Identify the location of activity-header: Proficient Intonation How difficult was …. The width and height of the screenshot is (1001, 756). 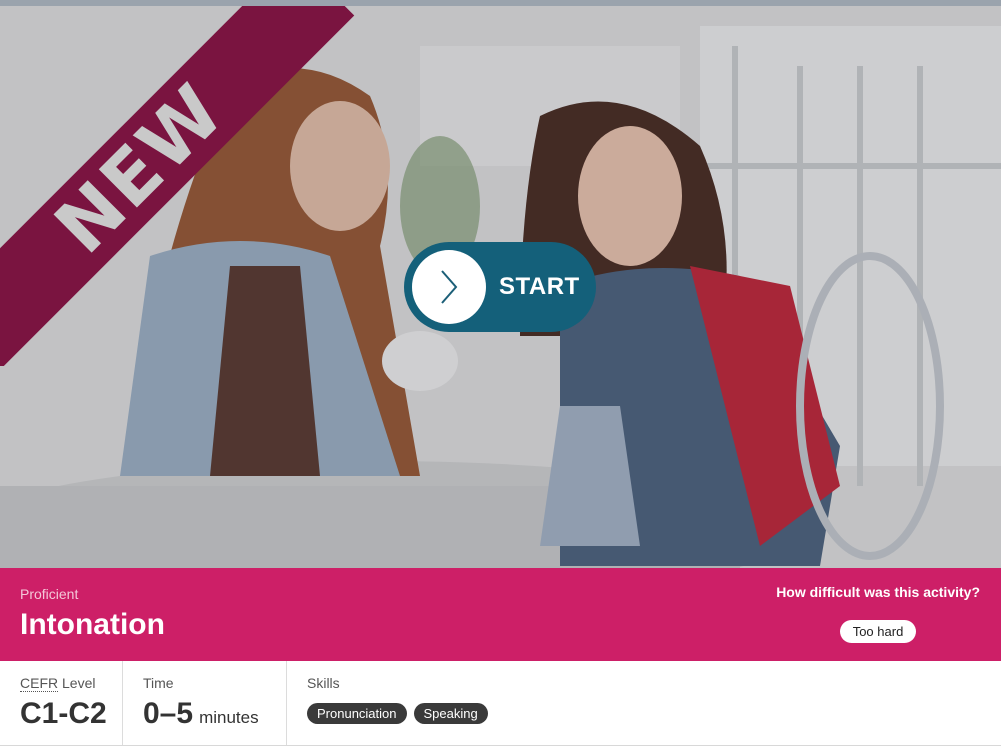
(500, 614).